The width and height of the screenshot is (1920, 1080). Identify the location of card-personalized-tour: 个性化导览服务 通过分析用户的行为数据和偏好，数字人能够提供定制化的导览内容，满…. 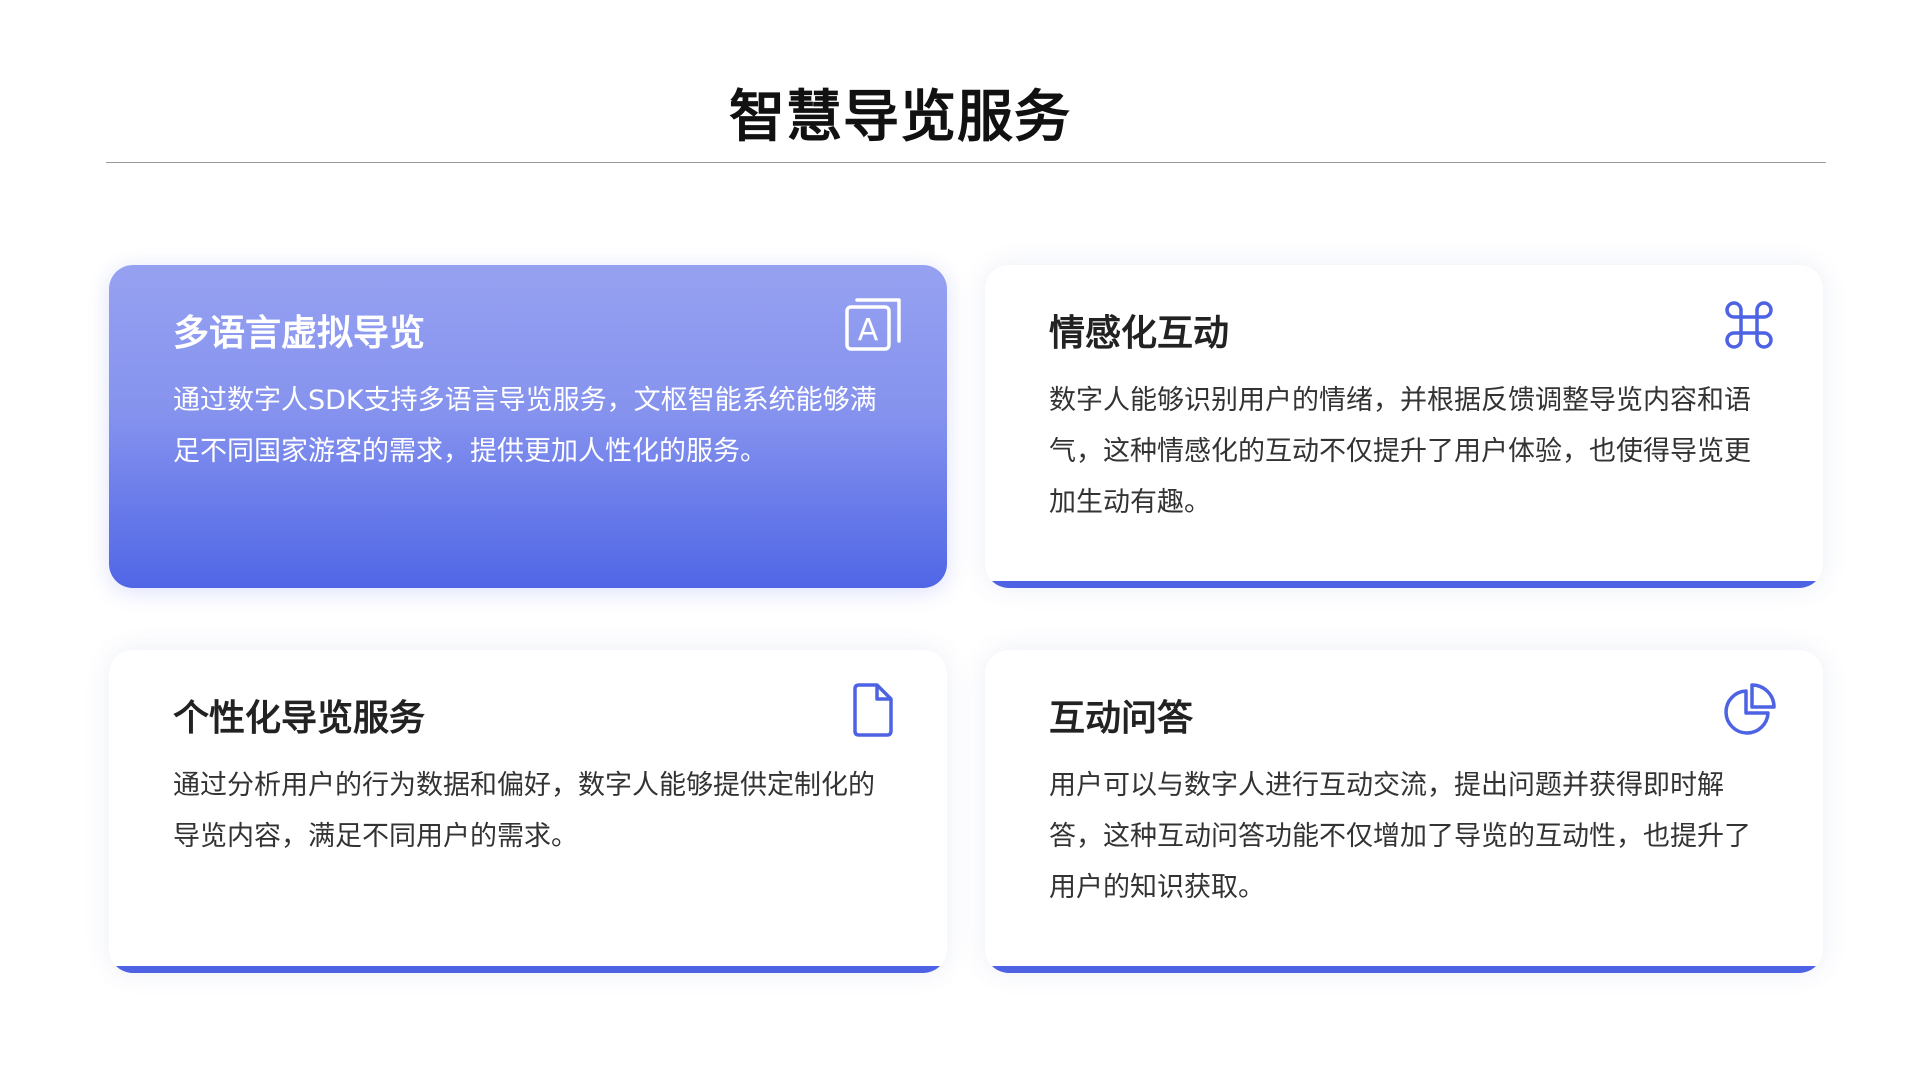
(528, 811).